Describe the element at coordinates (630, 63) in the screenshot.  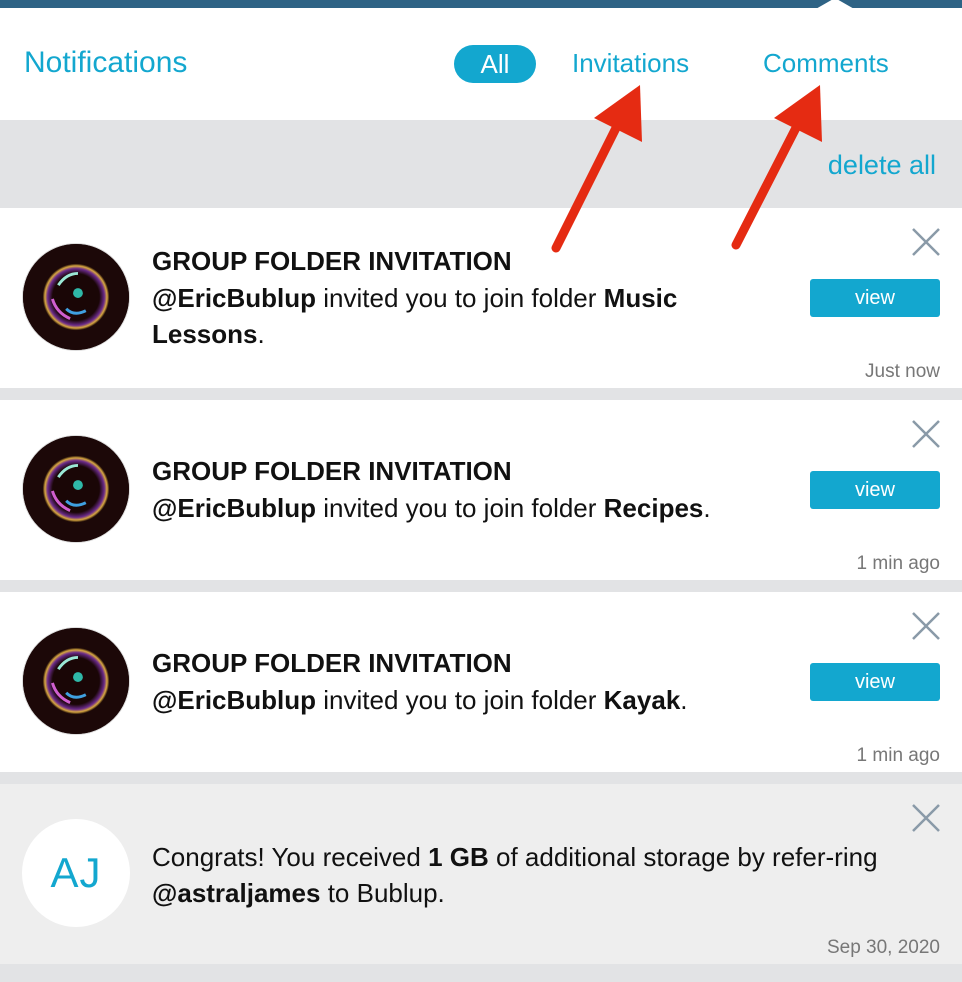
I see `tab-invitations: Invitations` at that location.